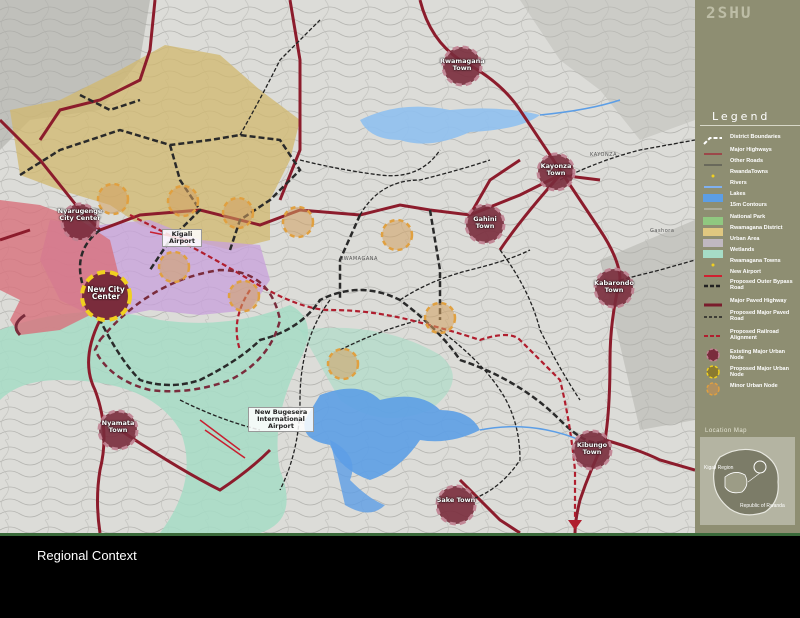 Image resolution: width=800 pixels, height=618 pixels. What do you see at coordinates (713, 219) in the screenshot?
I see `park-icon` at bounding box center [713, 219].